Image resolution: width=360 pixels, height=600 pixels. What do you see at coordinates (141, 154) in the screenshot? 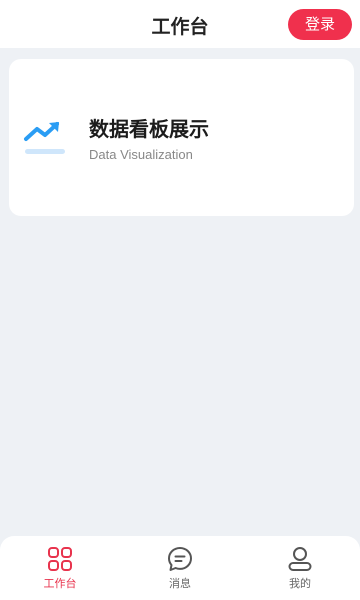
I see `card-subtitle: Data Visualization` at bounding box center [141, 154].